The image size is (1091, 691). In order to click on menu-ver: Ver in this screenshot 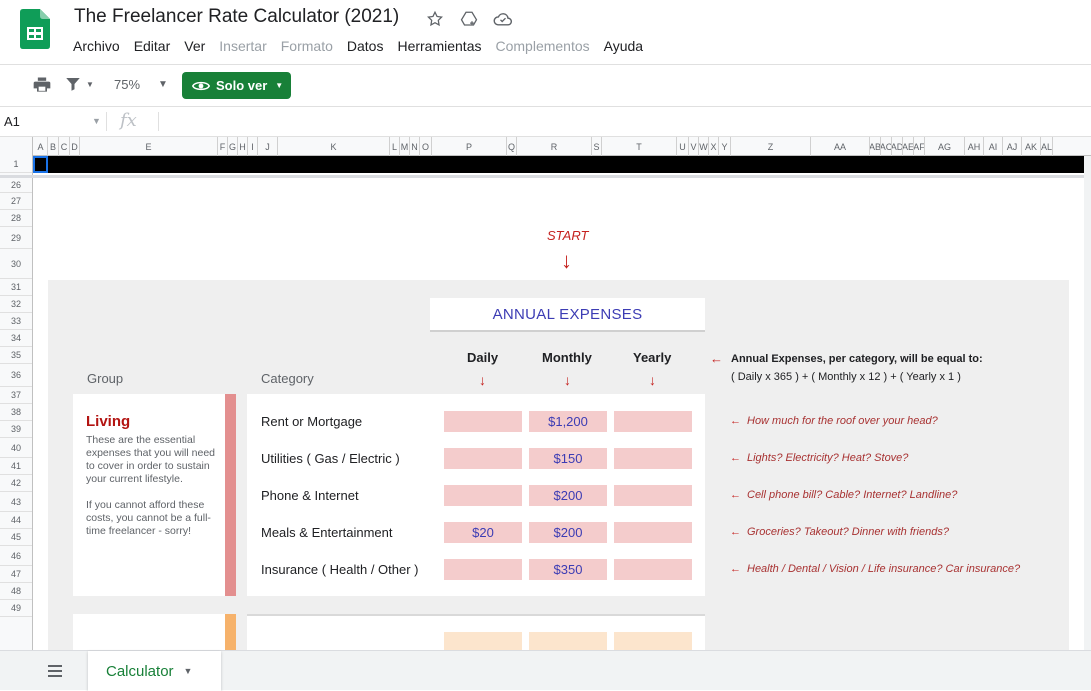, I will do `click(194, 46)`.